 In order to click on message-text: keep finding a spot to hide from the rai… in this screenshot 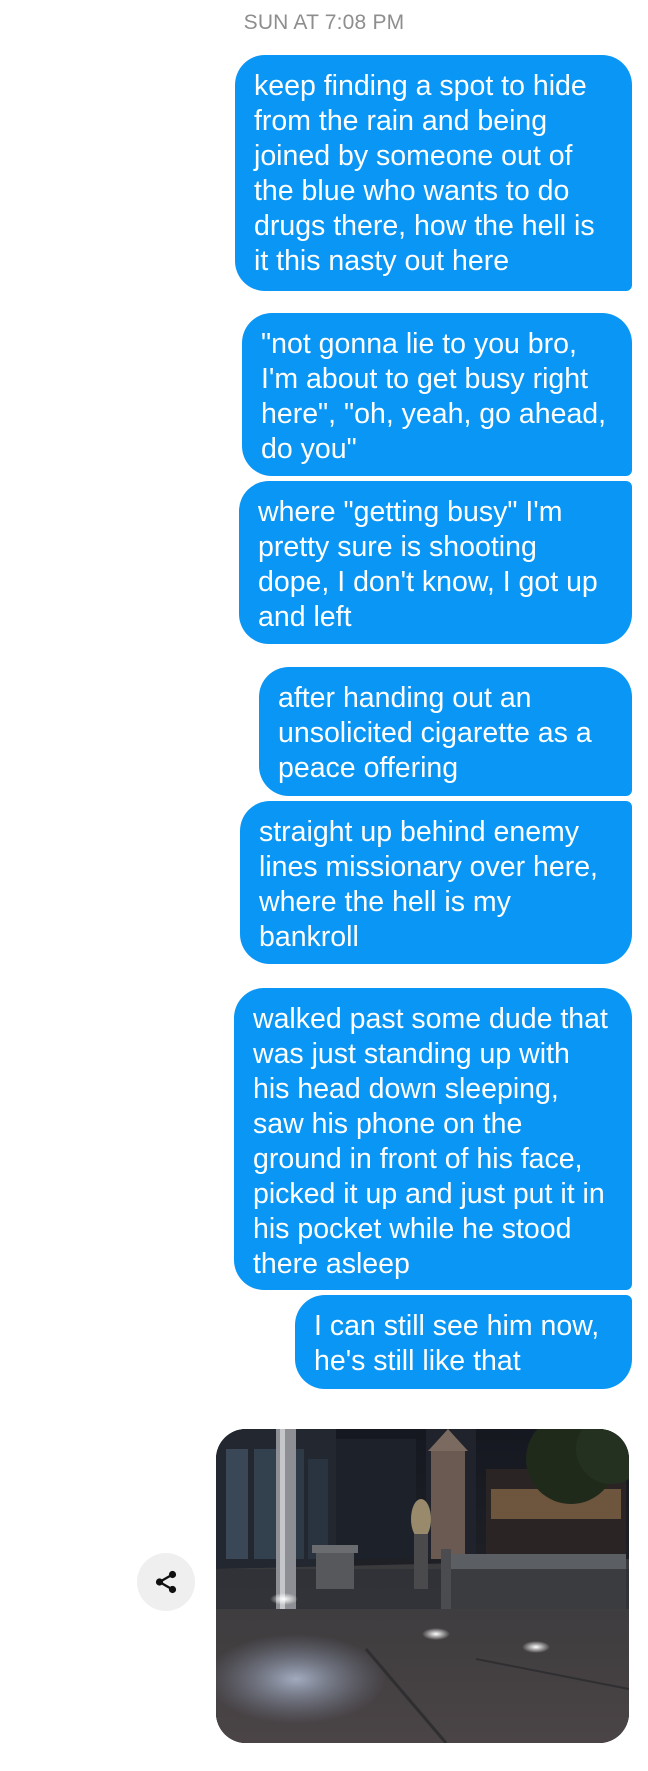, I will do `click(424, 173)`.